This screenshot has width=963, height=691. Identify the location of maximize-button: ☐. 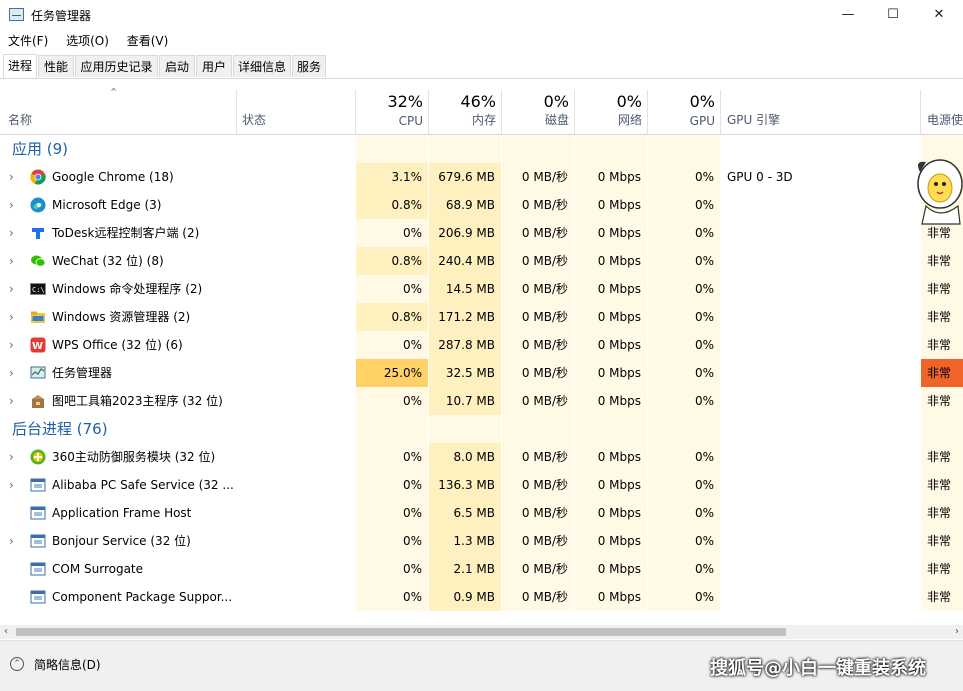
(893, 15).